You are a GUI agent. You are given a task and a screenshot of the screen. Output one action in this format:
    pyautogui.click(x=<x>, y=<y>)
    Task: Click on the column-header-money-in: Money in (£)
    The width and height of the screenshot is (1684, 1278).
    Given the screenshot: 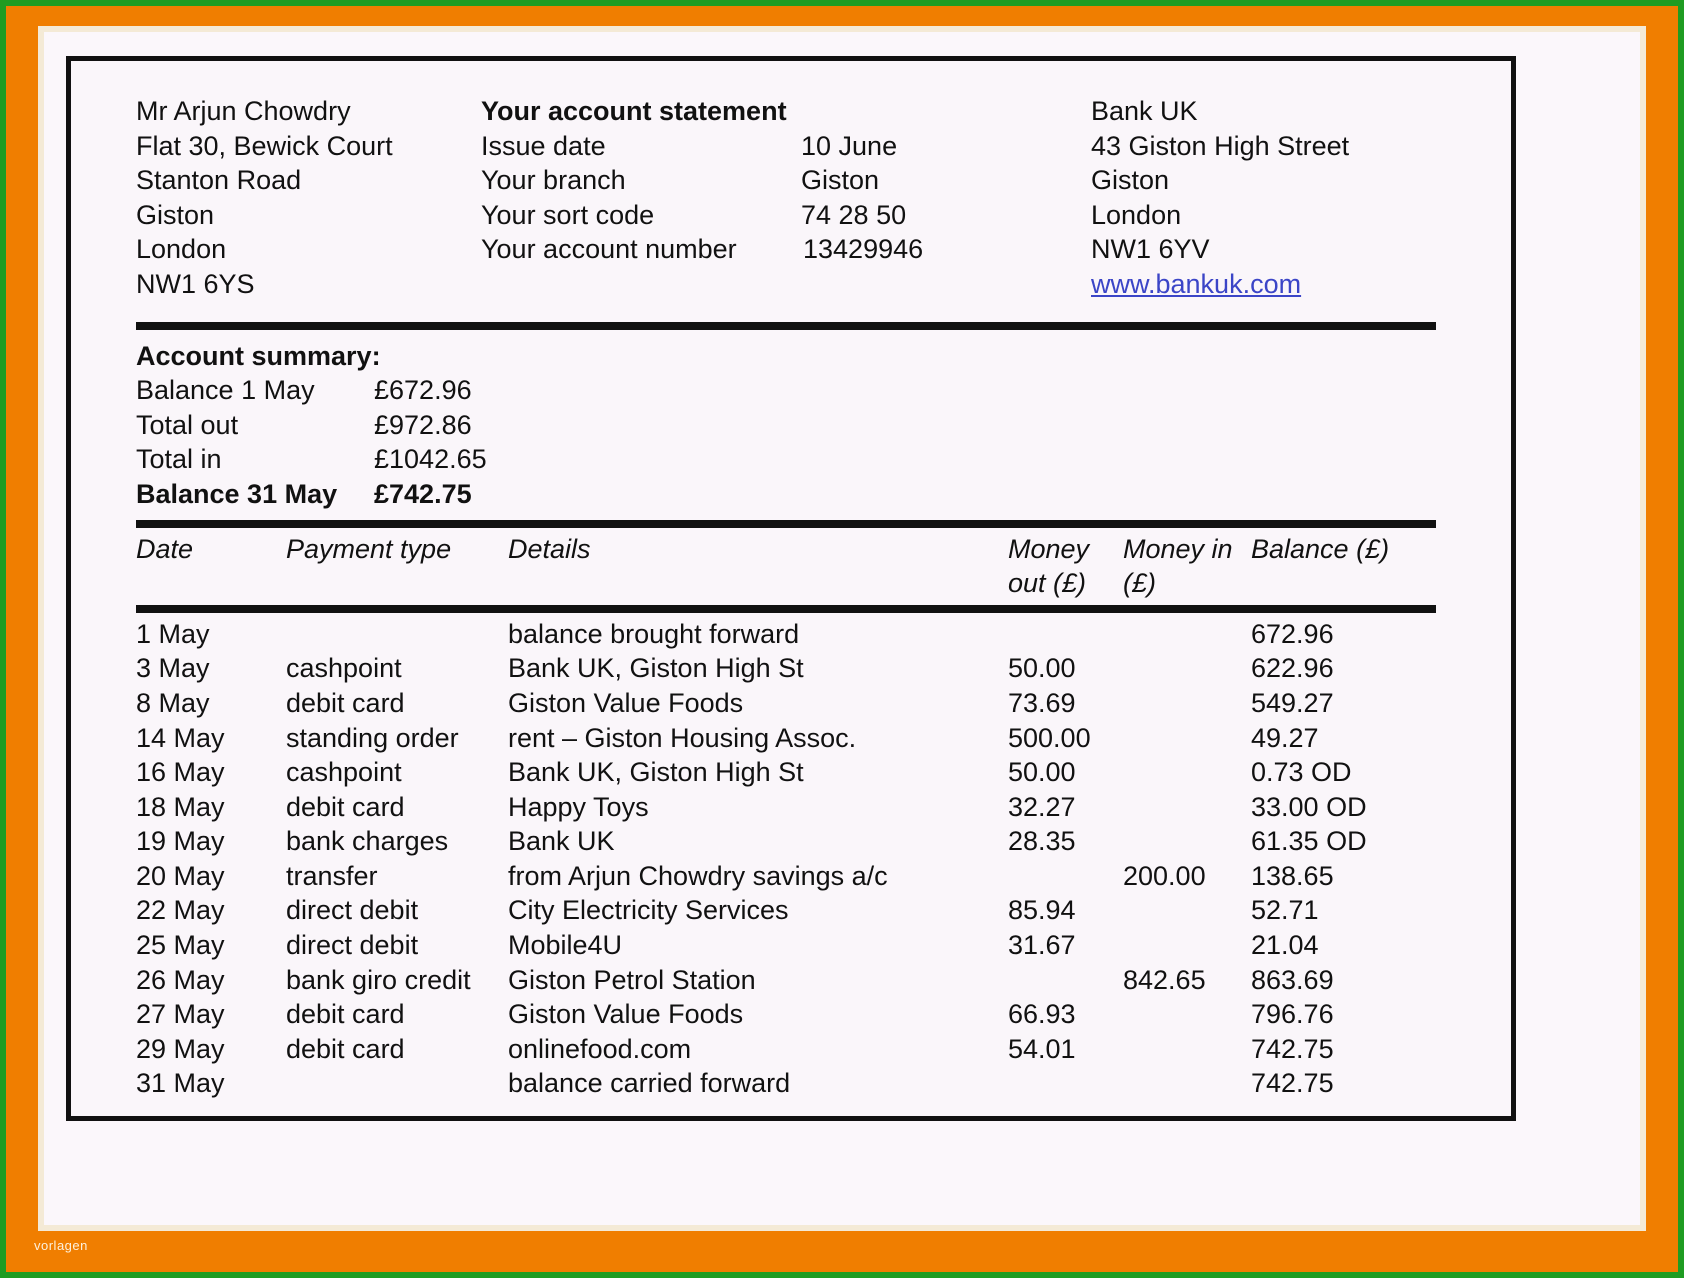 What is the action you would take?
    pyautogui.click(x=1187, y=567)
    